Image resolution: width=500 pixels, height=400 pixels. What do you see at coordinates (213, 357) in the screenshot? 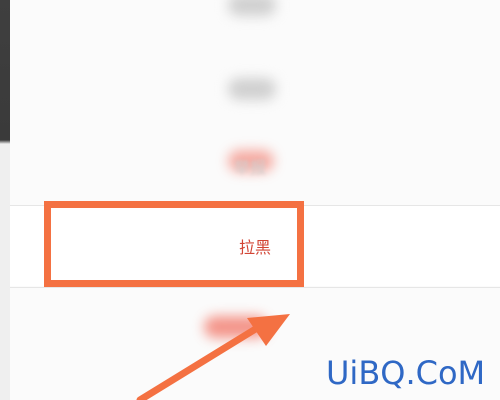
I see `pointer-arrow-icon` at bounding box center [213, 357].